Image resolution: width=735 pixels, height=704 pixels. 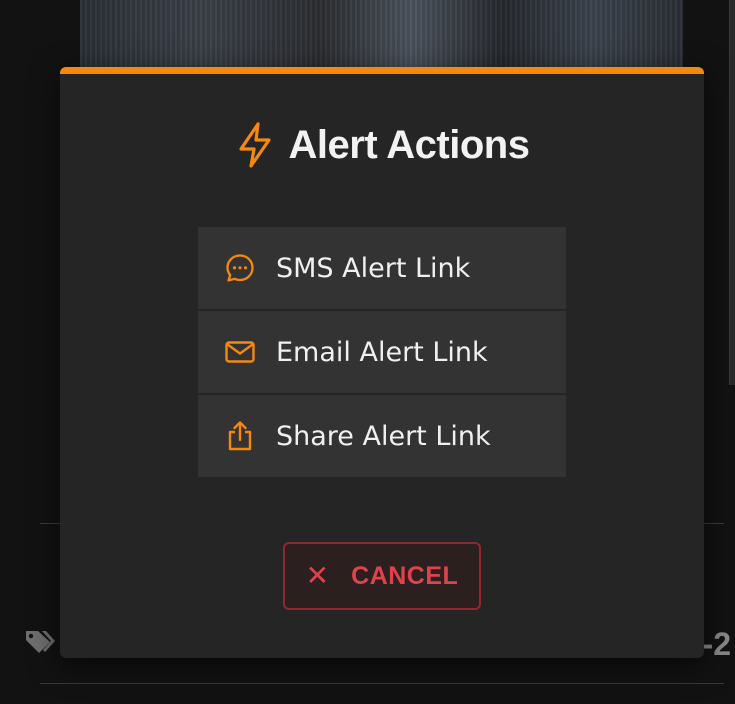 I want to click on sms-alert-link-button: SMS Alert Link, so click(x=382, y=268).